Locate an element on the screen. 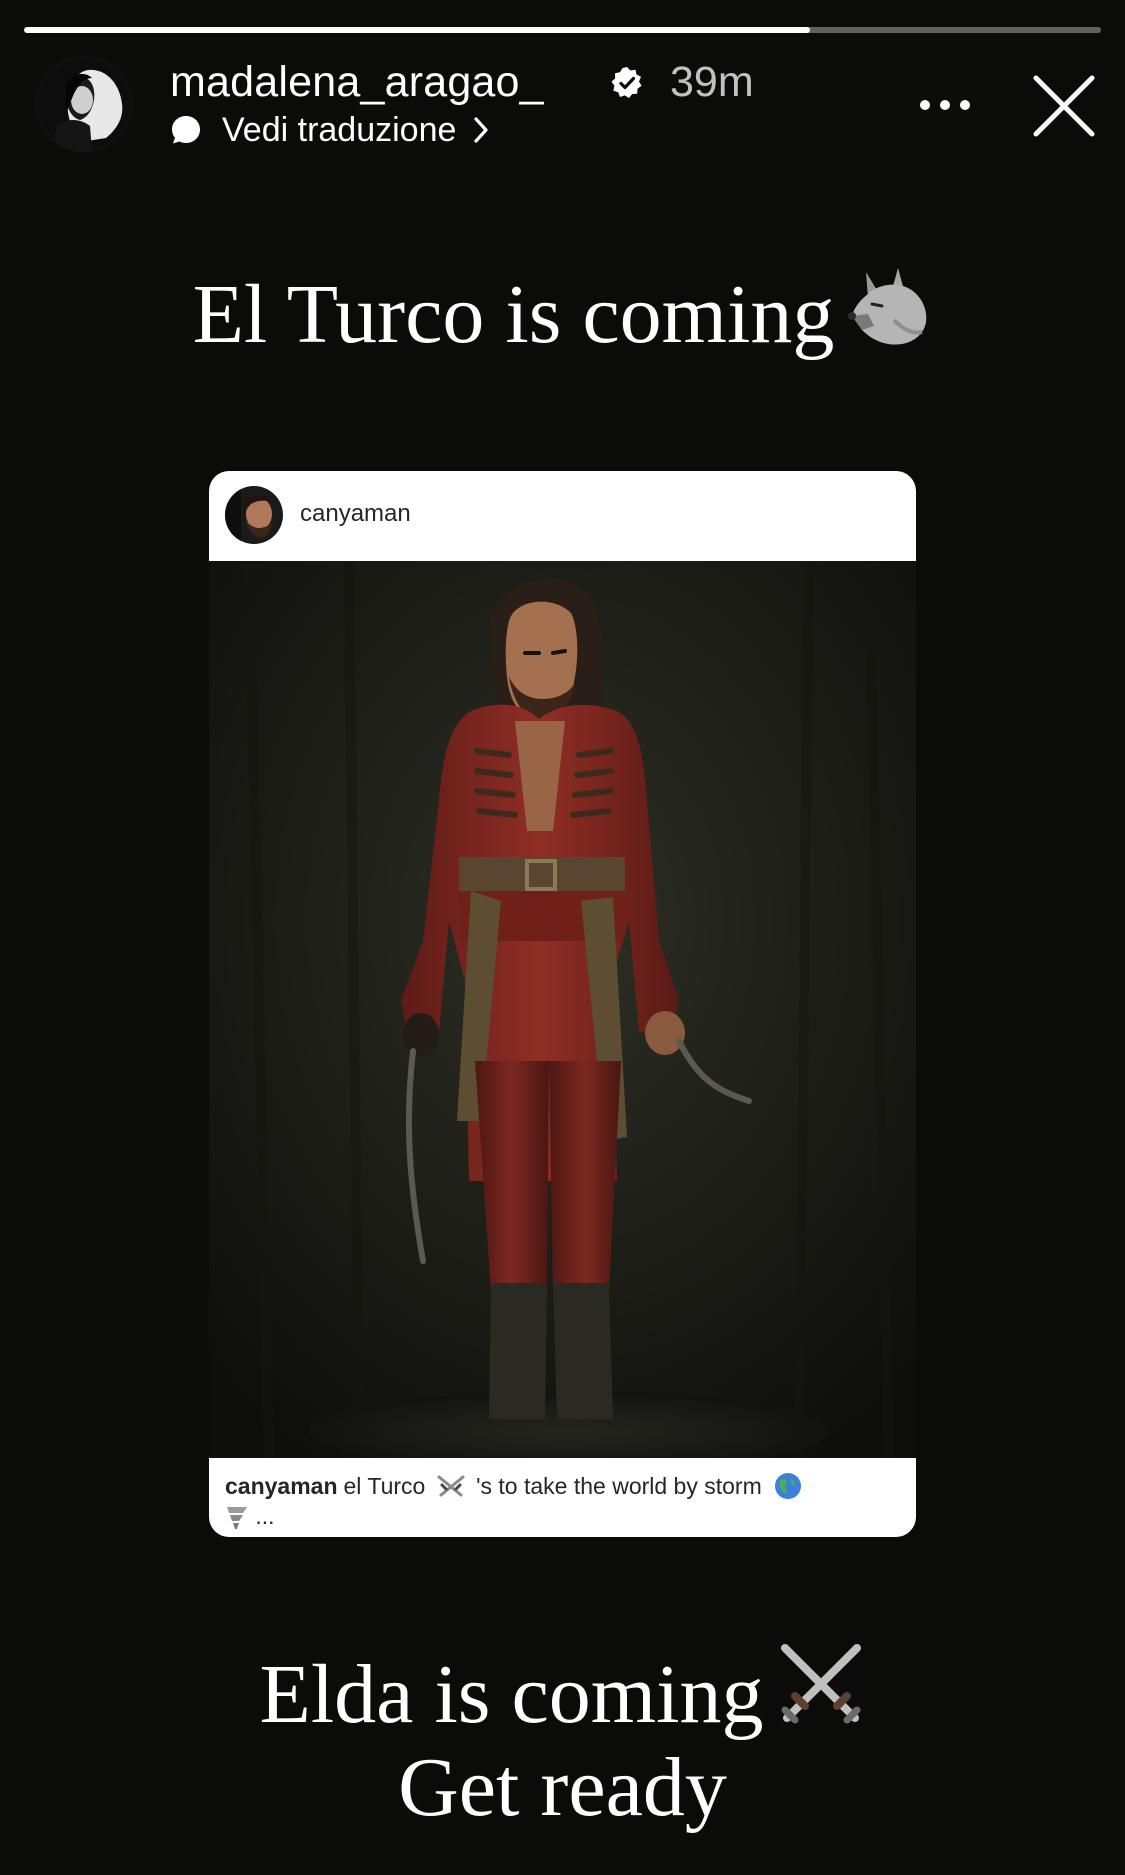  story-text-elda: Elda is coming is located at coordinates (511, 1694).